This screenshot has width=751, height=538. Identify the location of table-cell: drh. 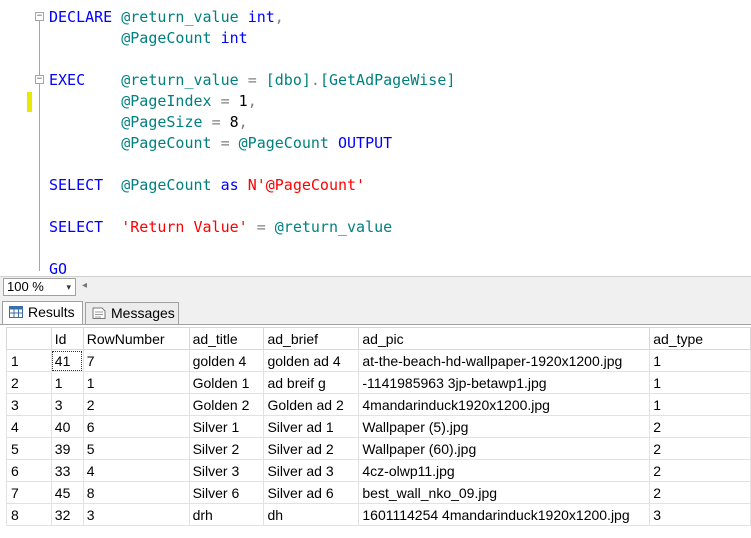
(226, 514).